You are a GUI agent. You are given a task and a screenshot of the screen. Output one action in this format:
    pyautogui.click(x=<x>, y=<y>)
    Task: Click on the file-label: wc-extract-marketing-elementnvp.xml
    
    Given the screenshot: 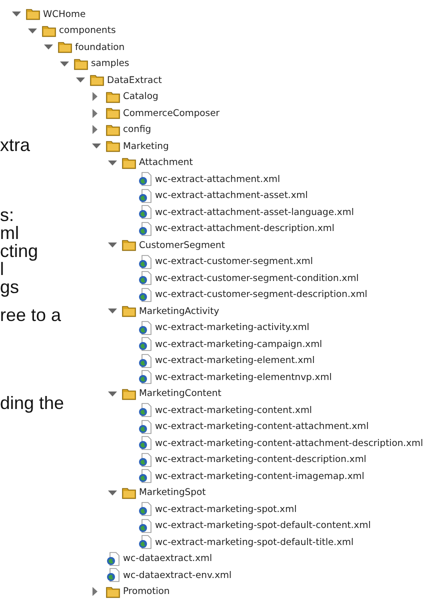 What is the action you would take?
    pyautogui.click(x=243, y=377)
    